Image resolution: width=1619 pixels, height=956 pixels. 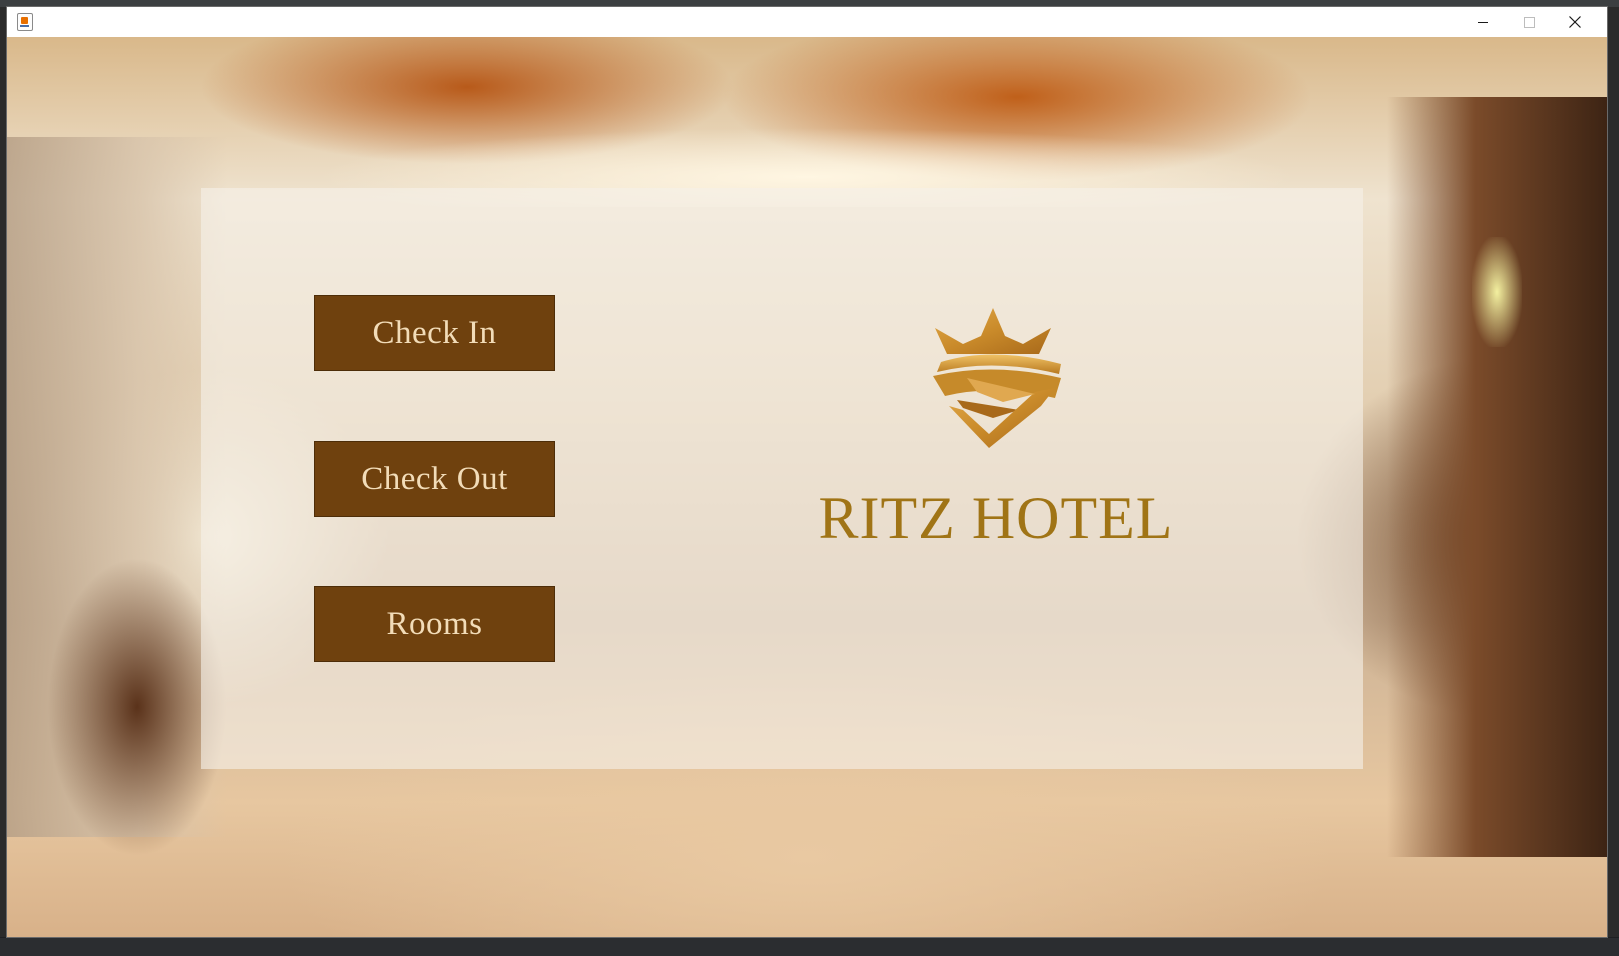 What do you see at coordinates (1497, 292) in the screenshot?
I see `right-lamp-blur` at bounding box center [1497, 292].